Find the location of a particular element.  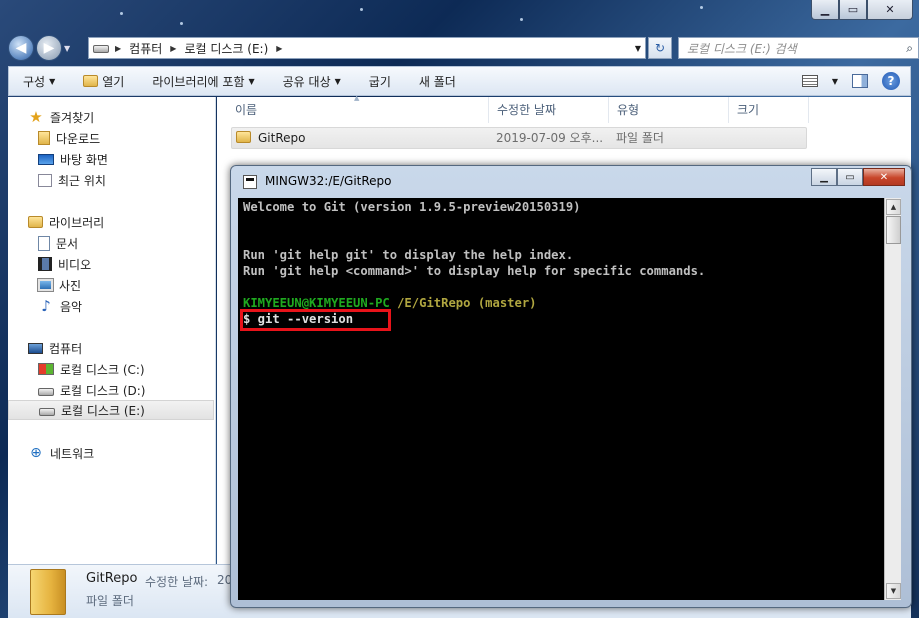

file-type: 파일 폴더 is located at coordinates (640, 138).